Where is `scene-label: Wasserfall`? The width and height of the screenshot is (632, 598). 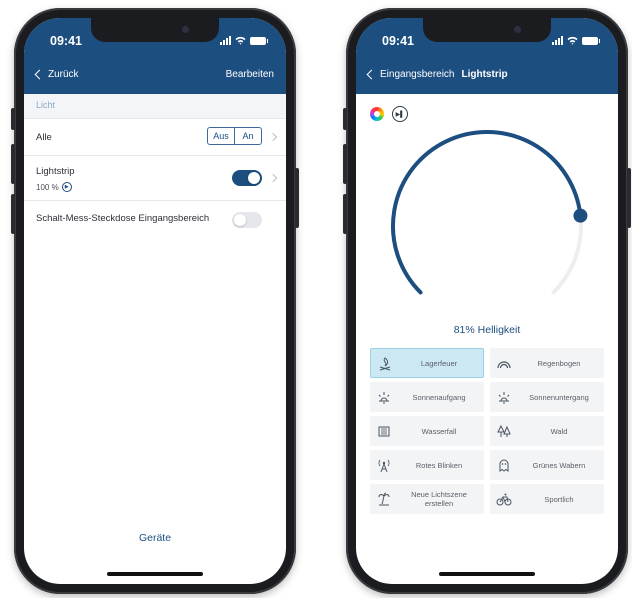
scene-label: Wasserfall is located at coordinates (439, 431).